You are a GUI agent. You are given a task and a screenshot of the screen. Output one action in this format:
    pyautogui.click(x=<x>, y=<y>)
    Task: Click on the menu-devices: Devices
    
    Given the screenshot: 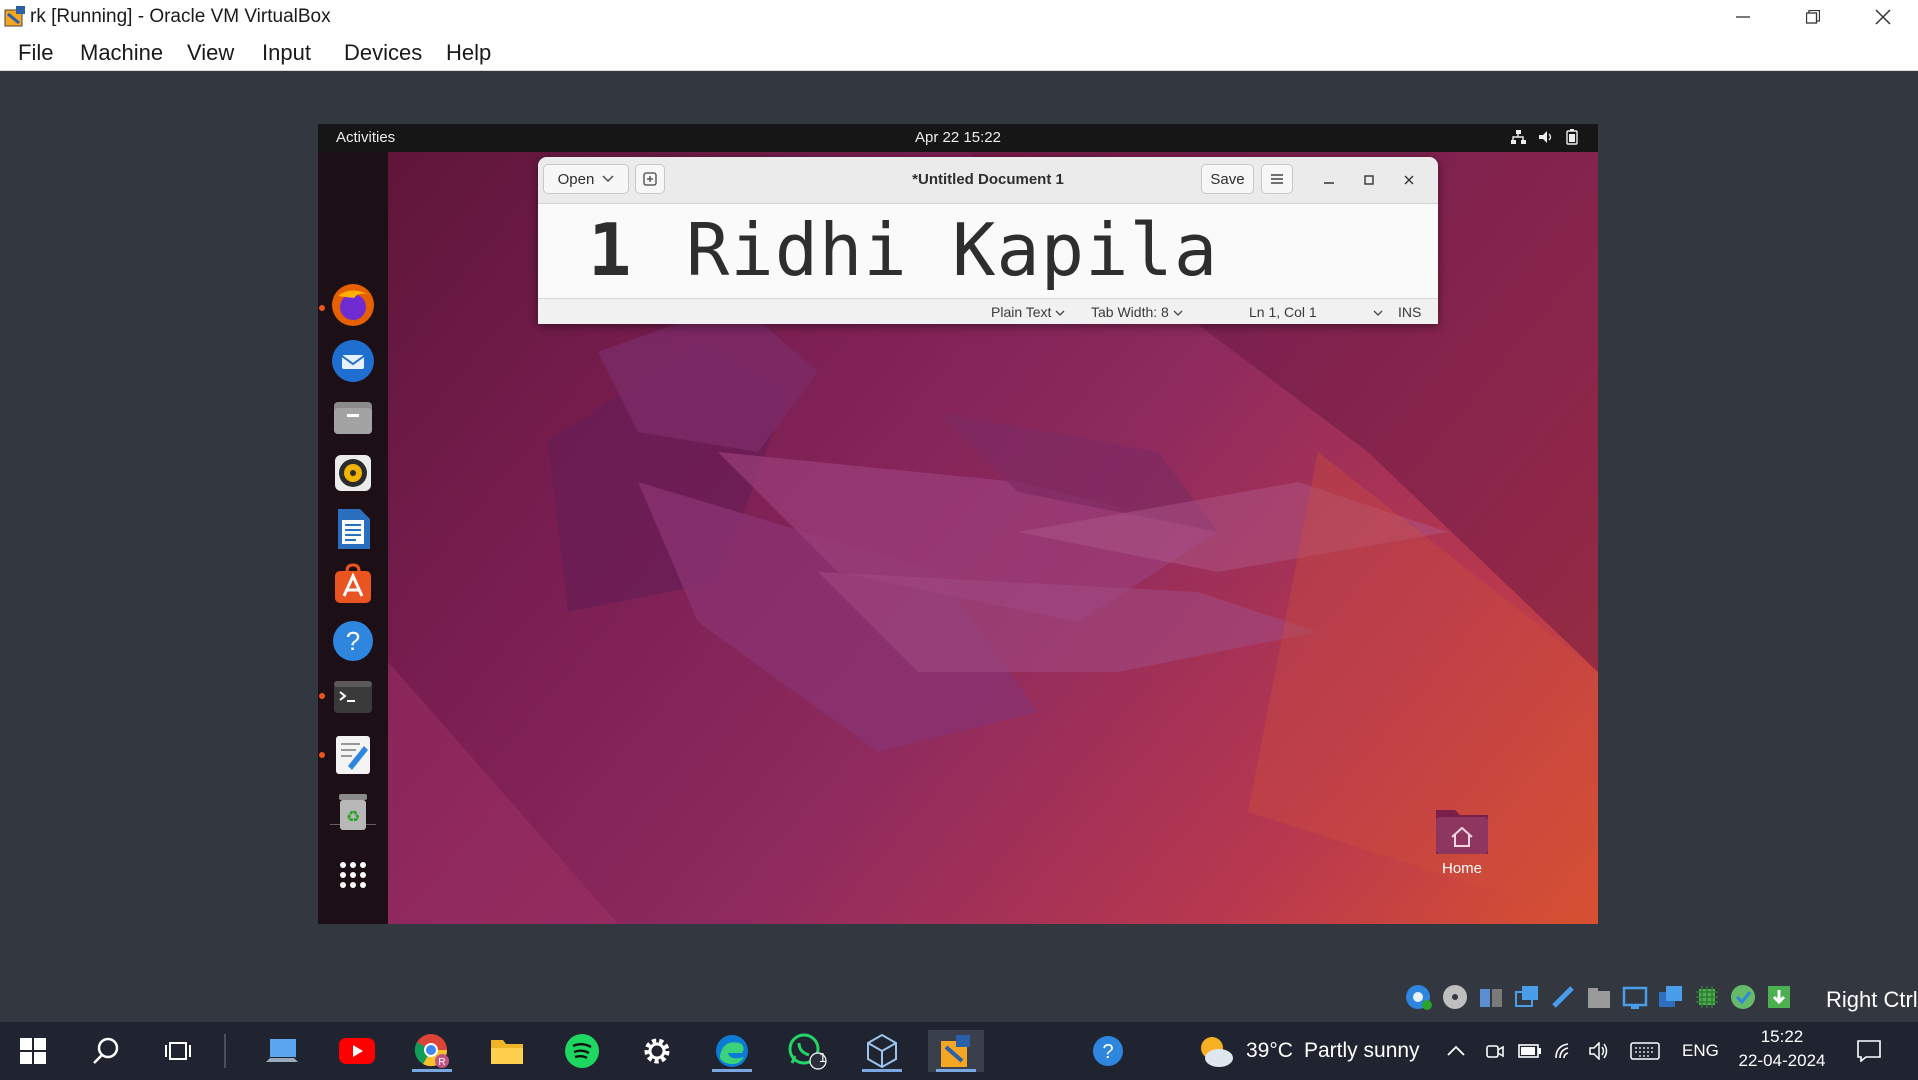 What is the action you would take?
    pyautogui.click(x=383, y=53)
    